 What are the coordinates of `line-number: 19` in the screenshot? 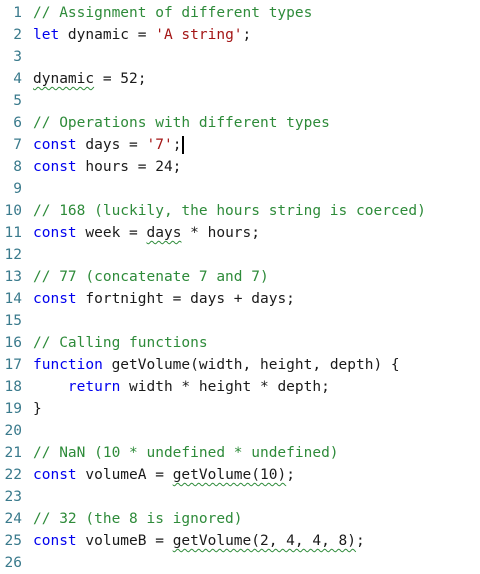 It's located at (13, 409).